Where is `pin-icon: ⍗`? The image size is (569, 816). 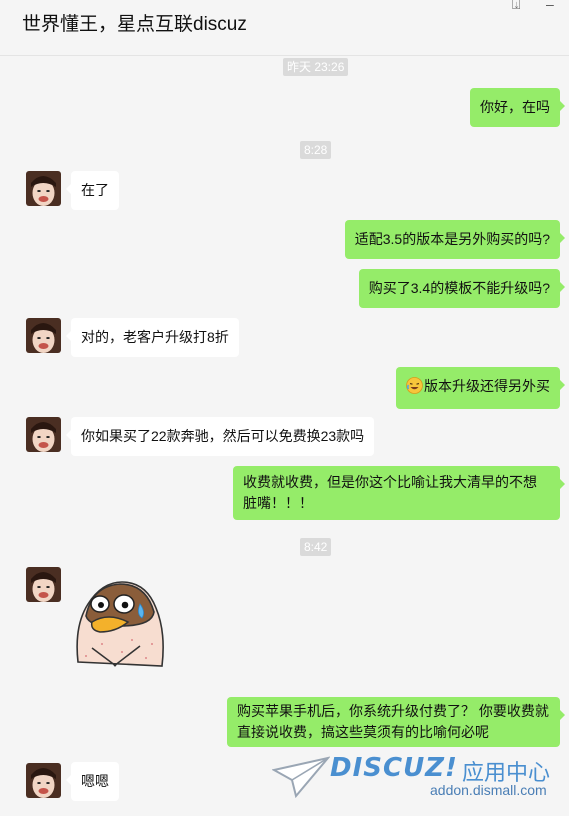 pin-icon: ⍗ is located at coordinates (516, 6).